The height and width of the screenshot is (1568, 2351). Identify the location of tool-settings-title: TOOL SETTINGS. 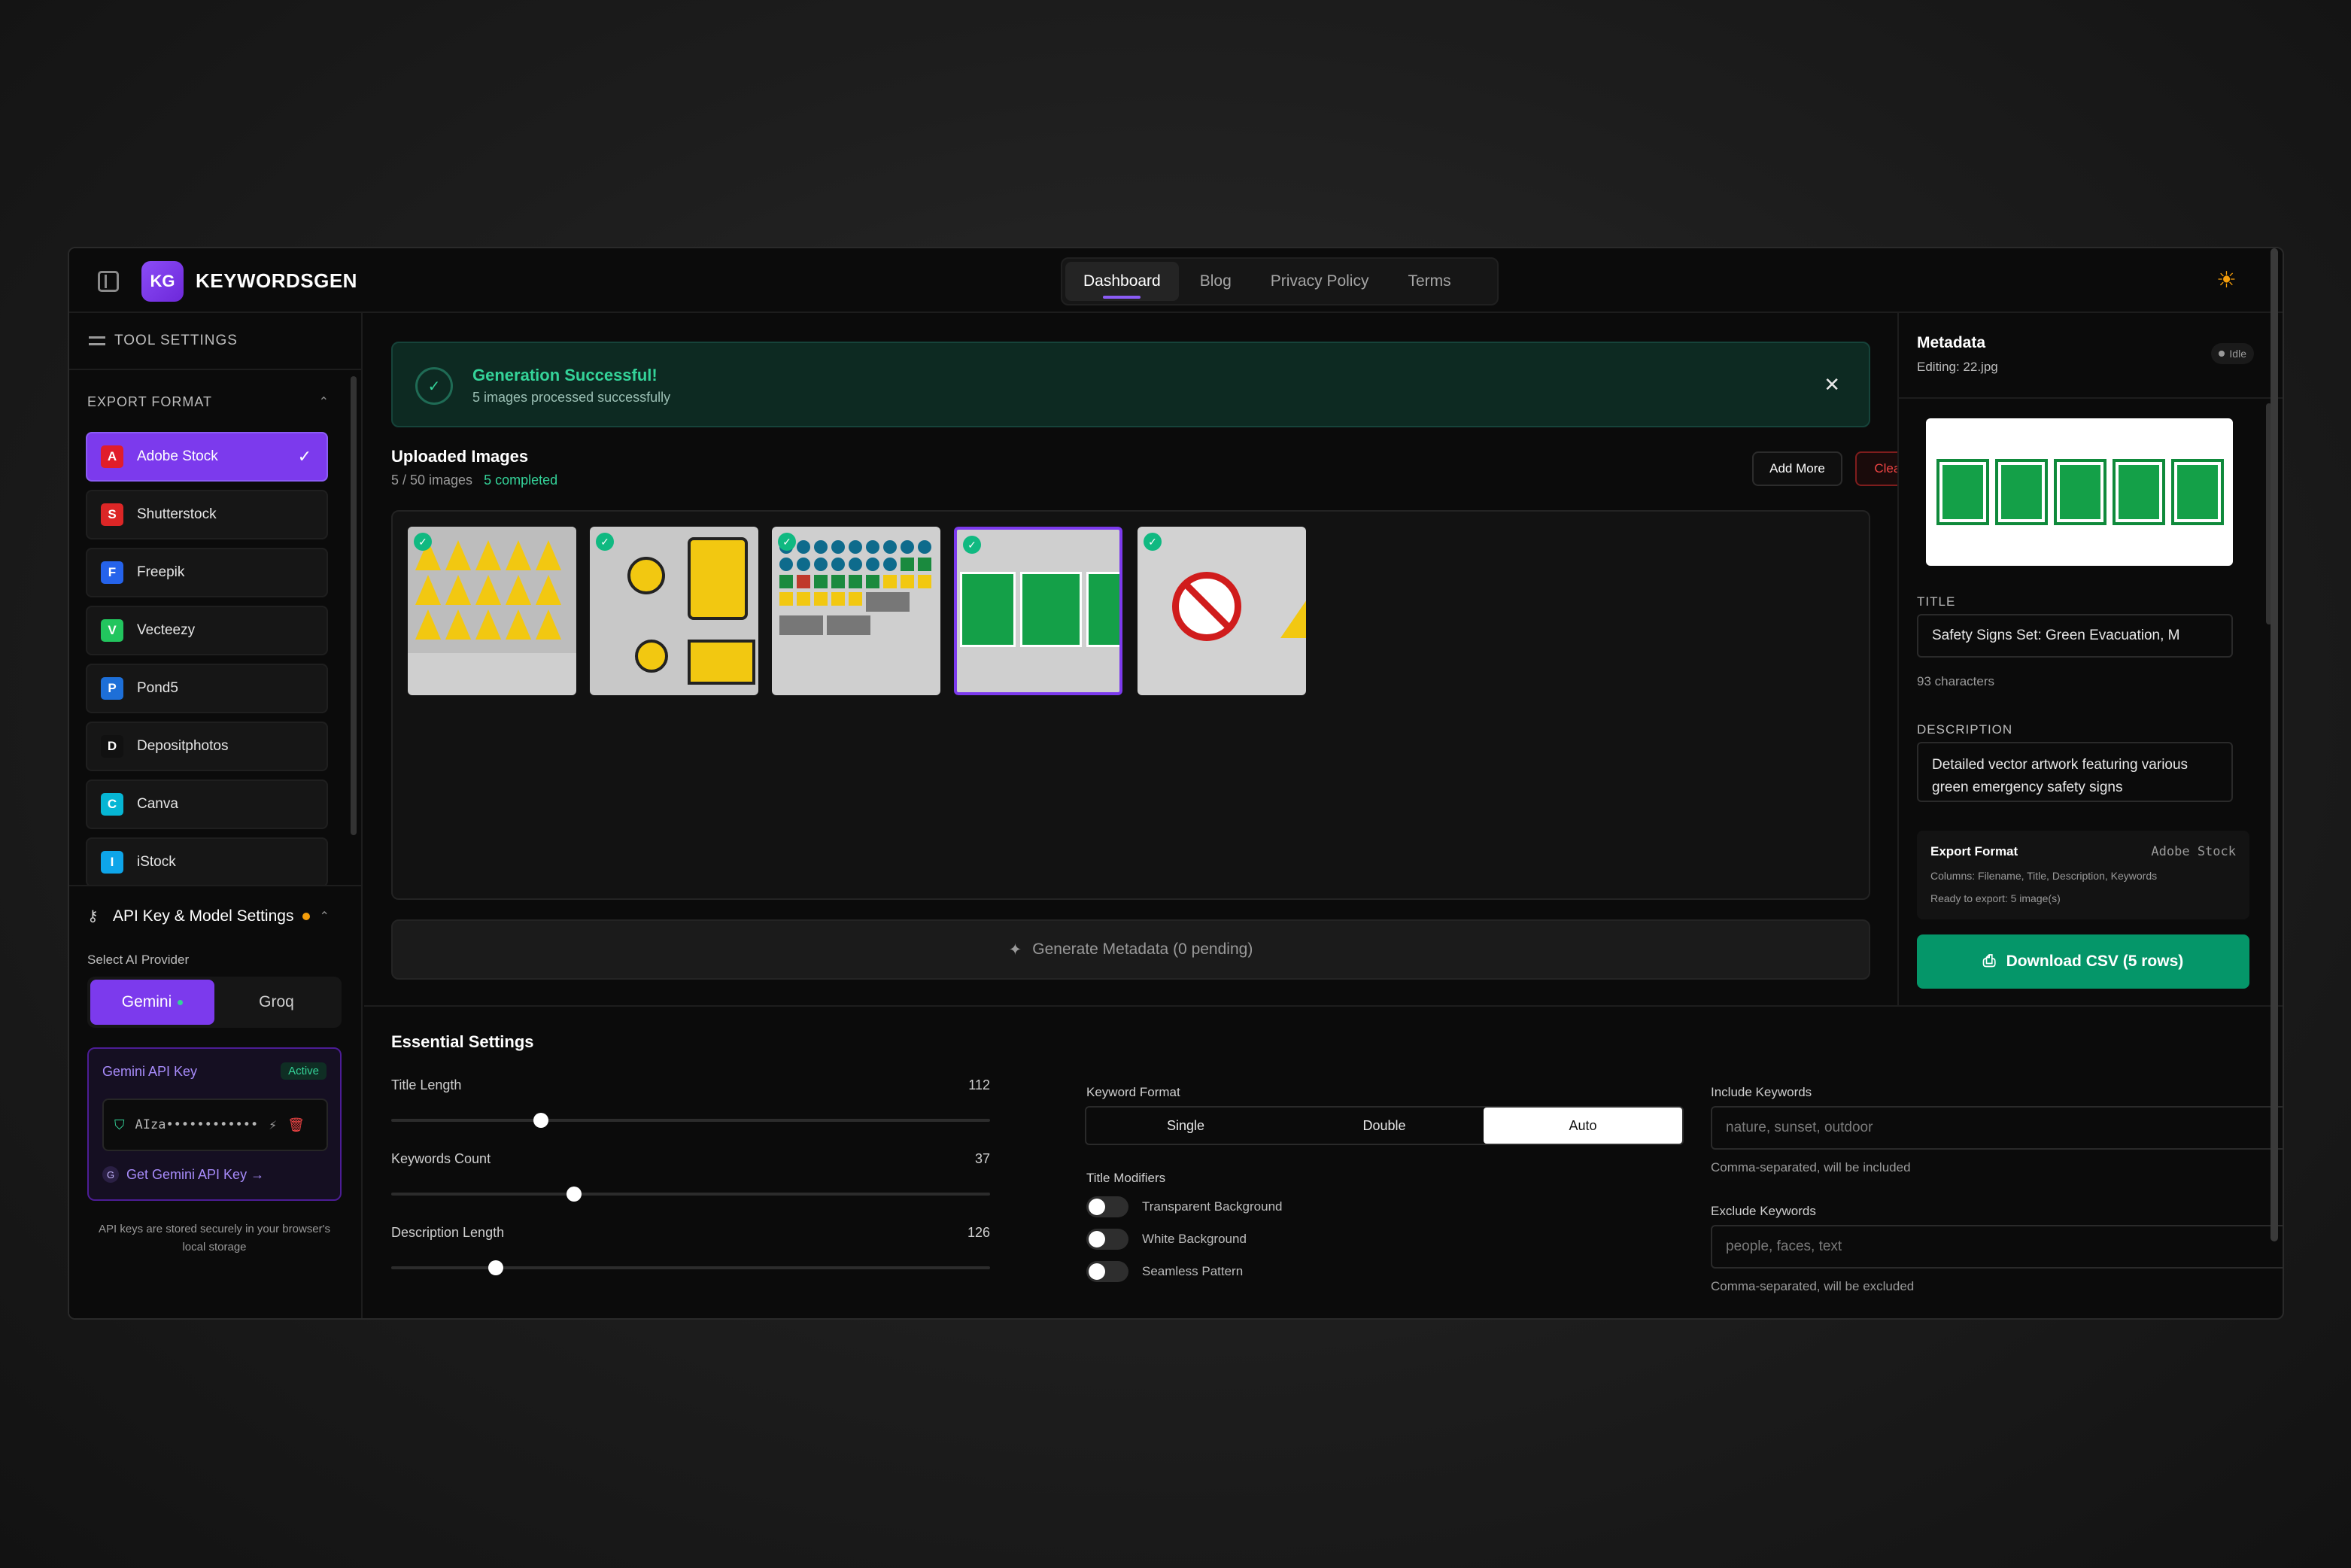
(176, 340).